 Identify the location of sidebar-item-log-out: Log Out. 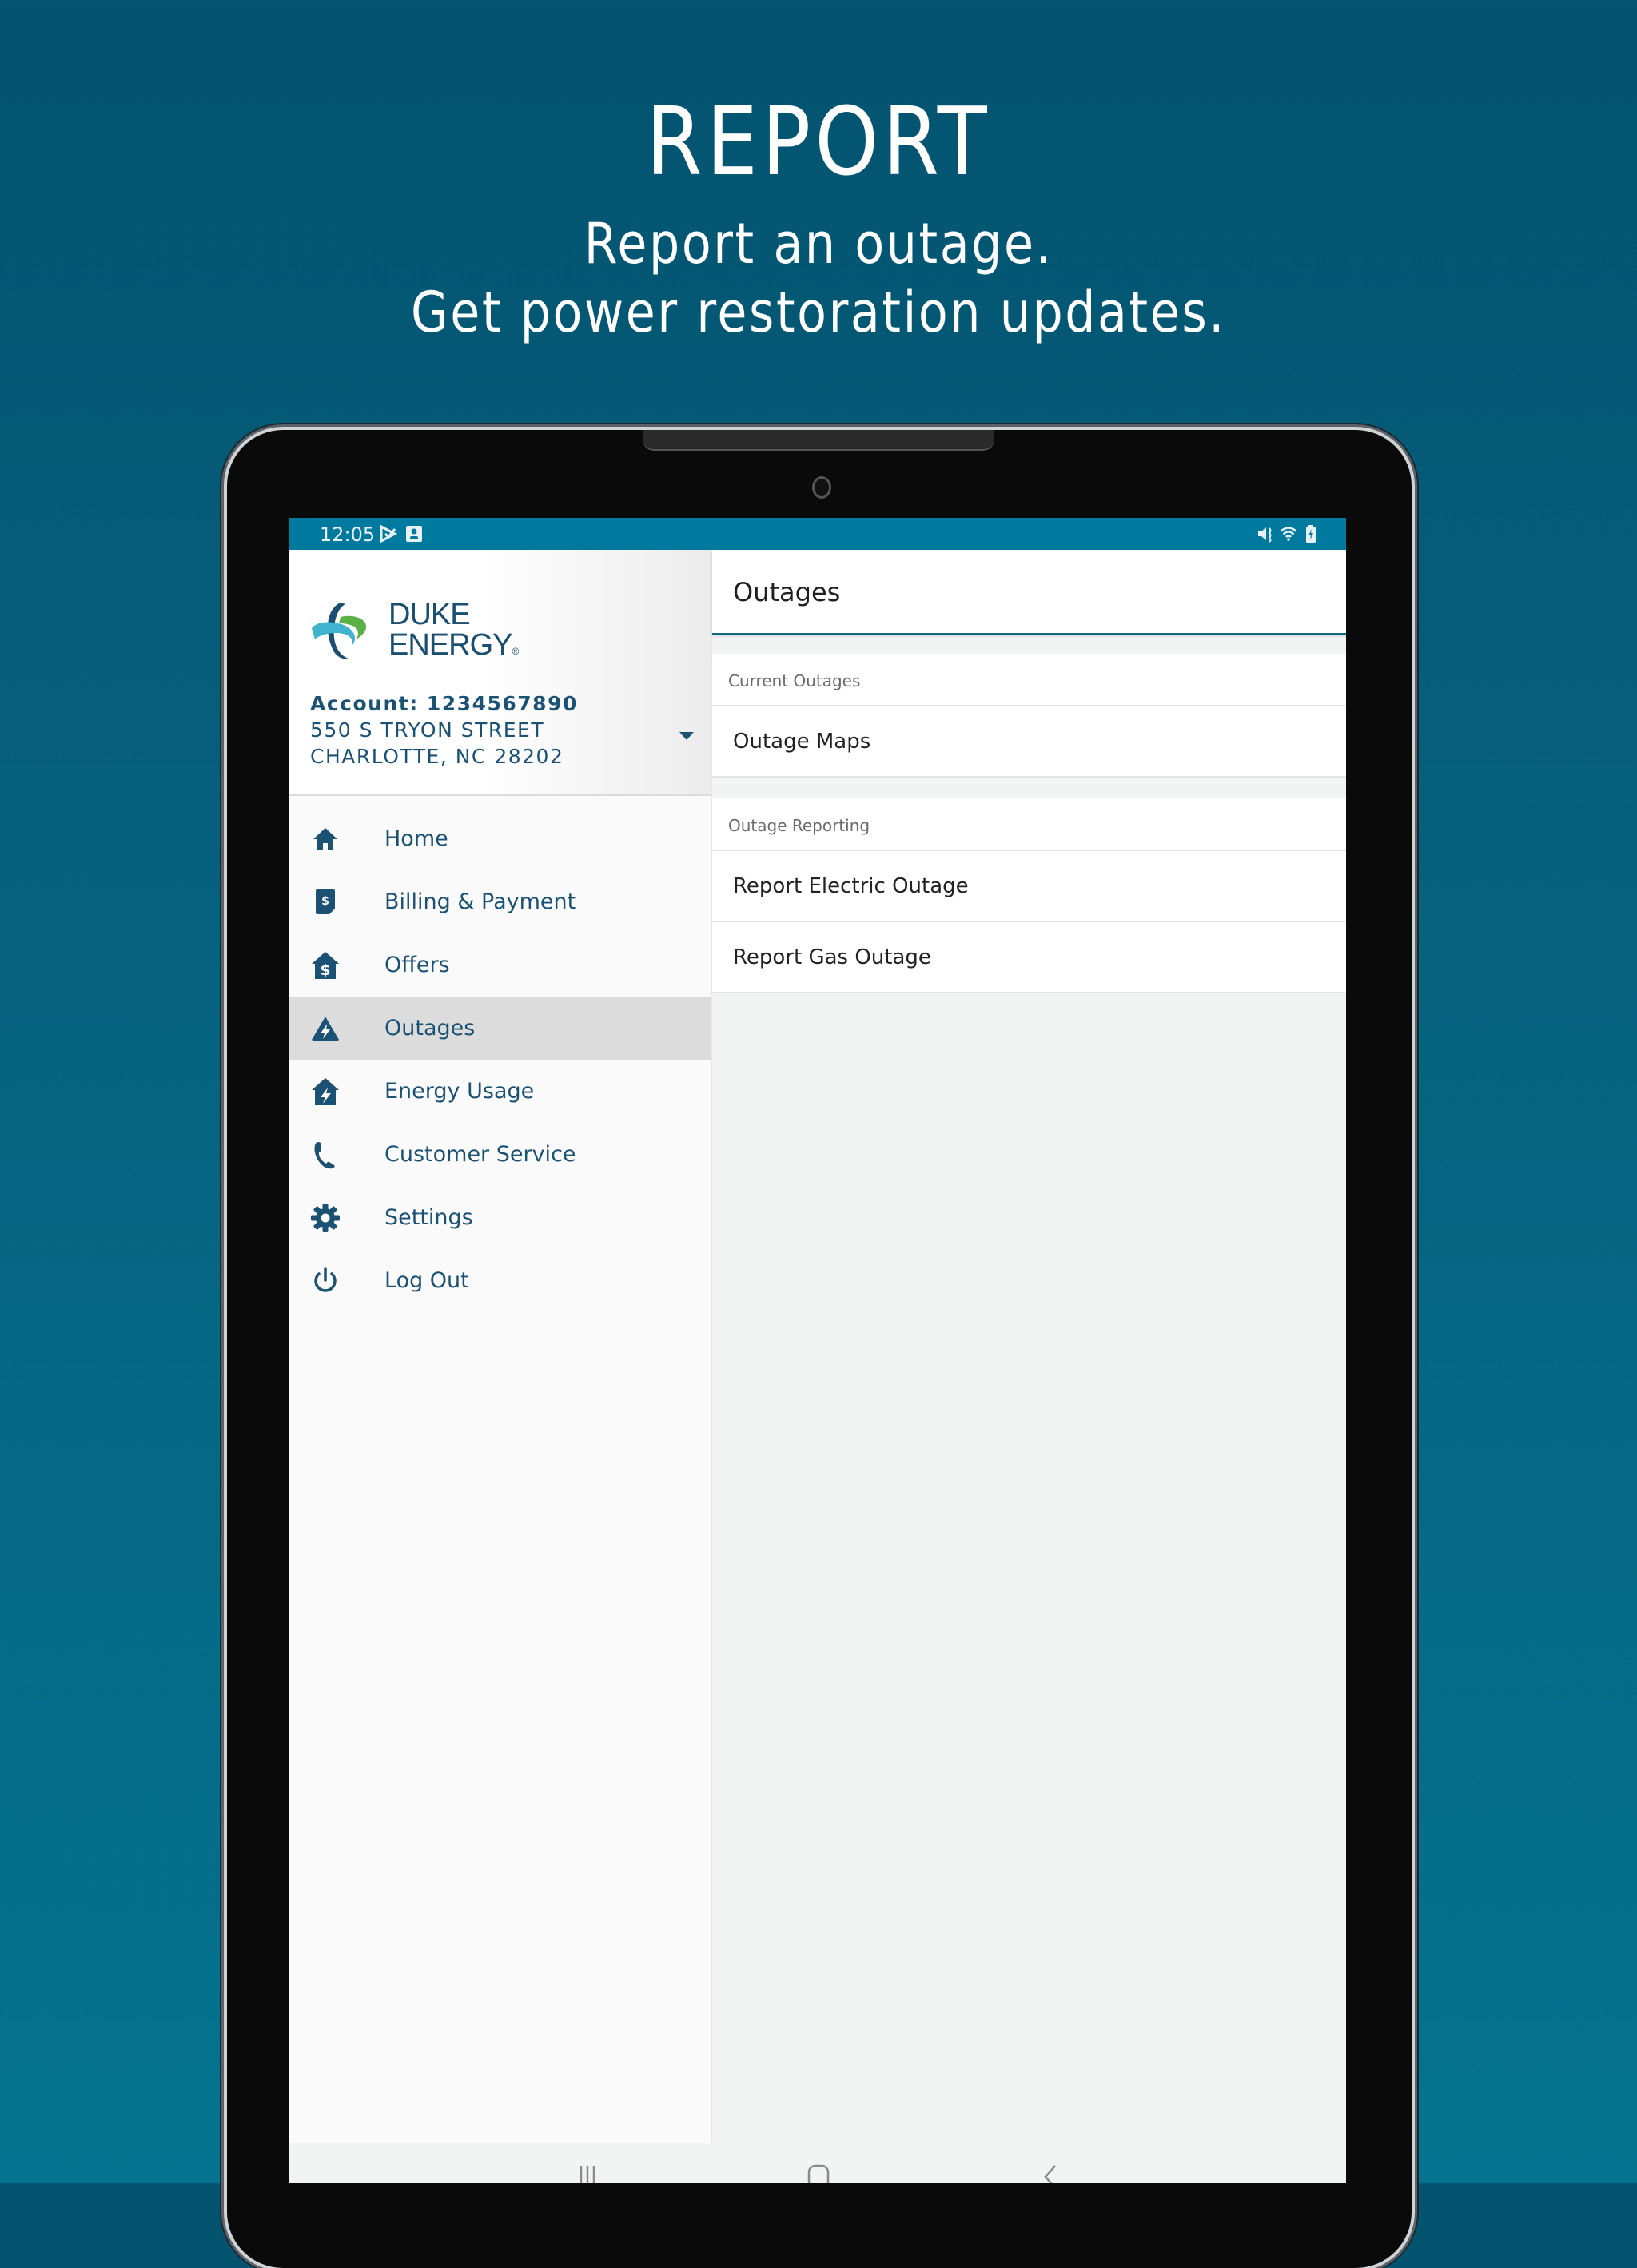
(500, 1280).